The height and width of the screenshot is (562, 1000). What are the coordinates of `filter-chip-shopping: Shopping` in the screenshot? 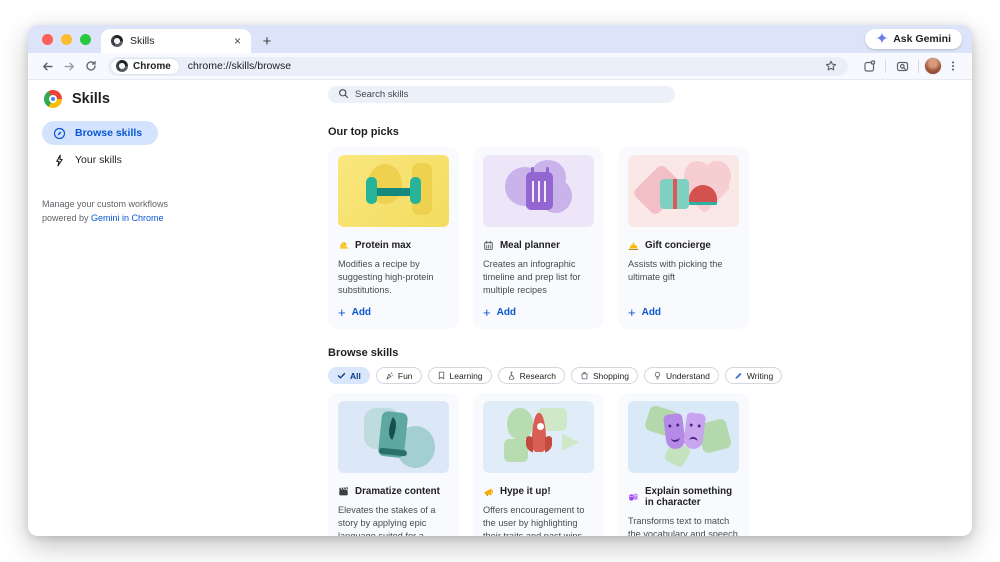 It's located at (604, 376).